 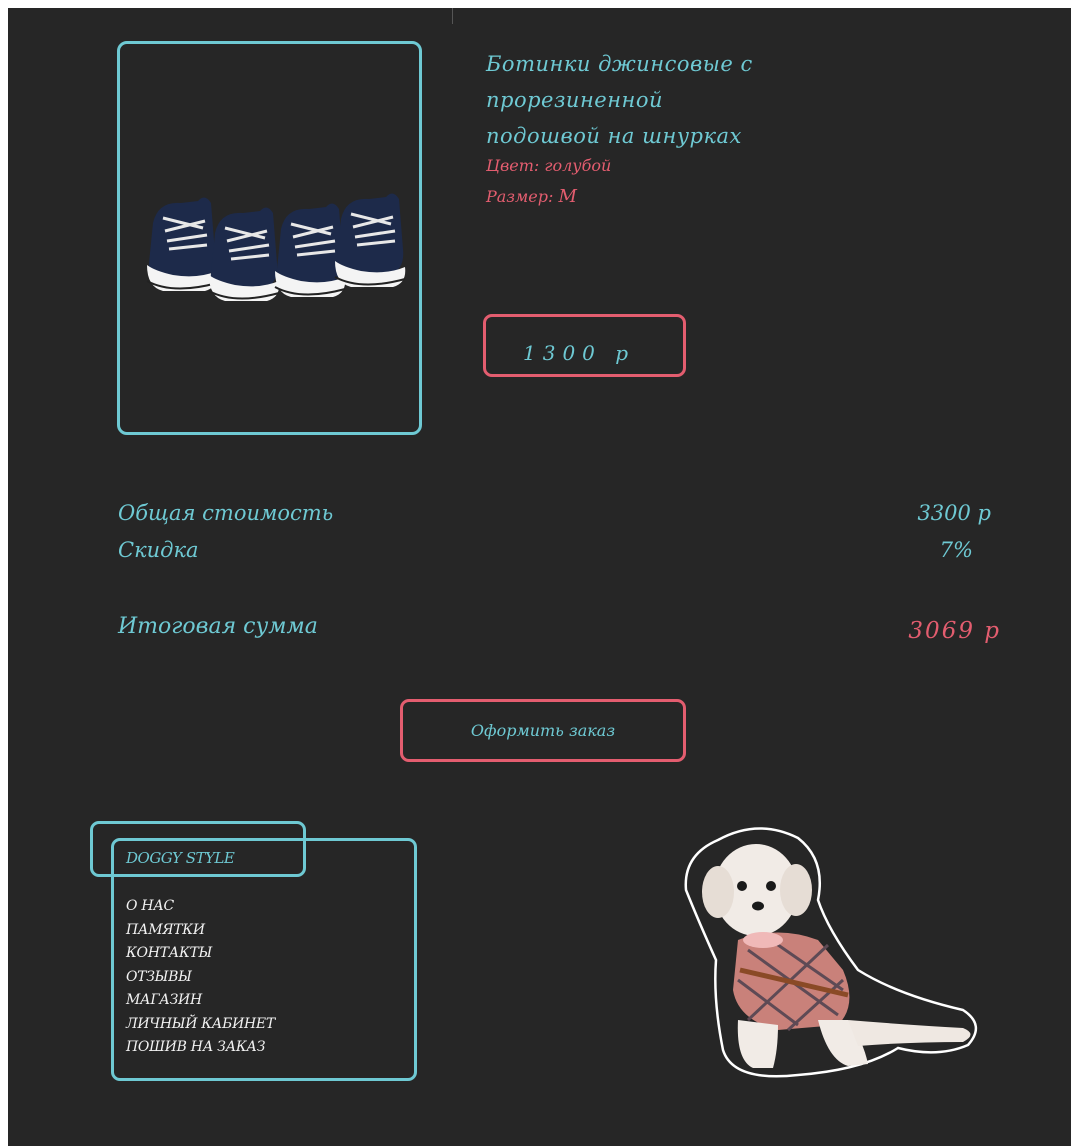 I want to click on brand-logo: DOGGY STYLE, so click(x=180, y=858).